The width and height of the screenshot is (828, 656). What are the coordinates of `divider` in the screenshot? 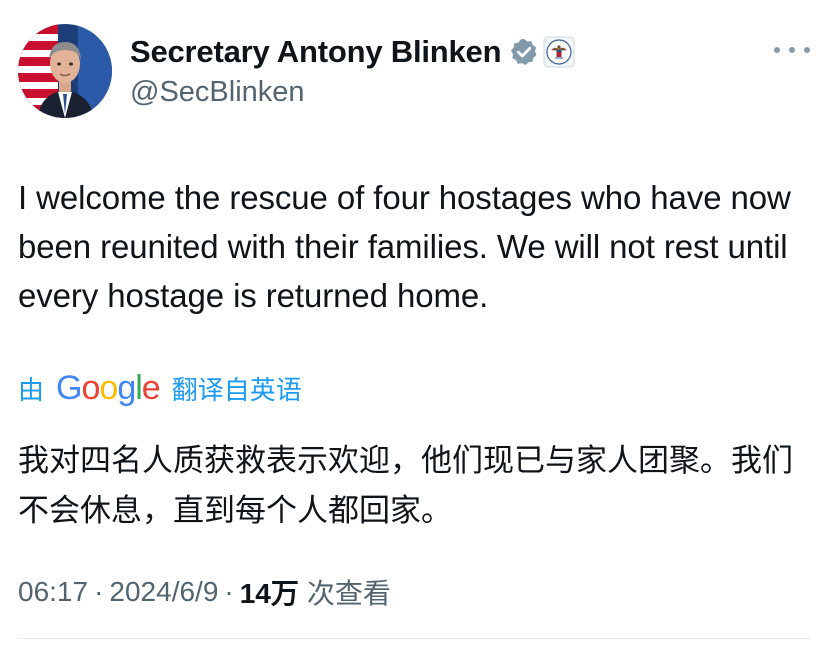 It's located at (414, 638).